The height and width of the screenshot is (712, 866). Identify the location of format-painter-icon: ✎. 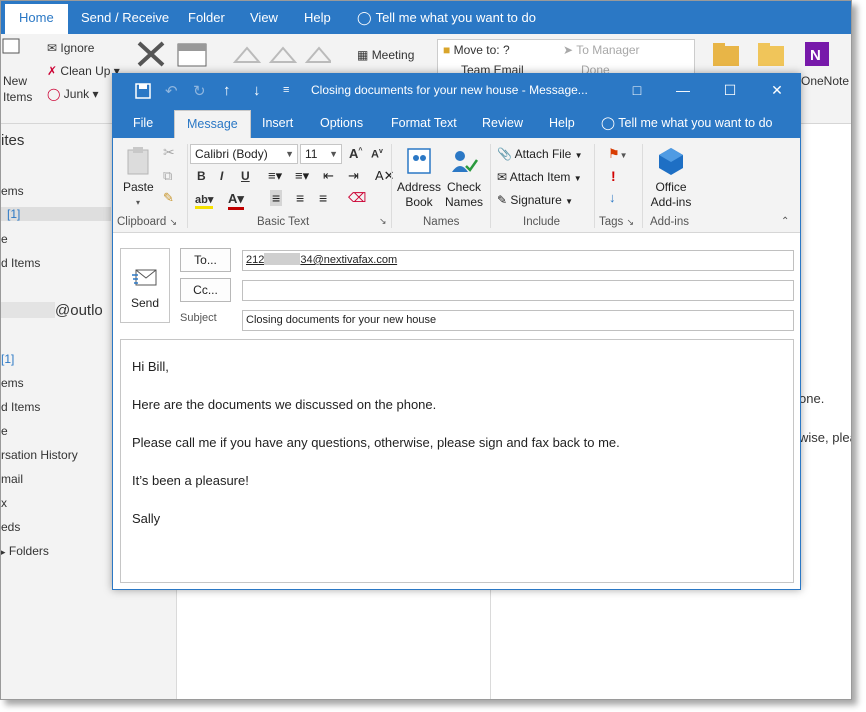
(168, 198).